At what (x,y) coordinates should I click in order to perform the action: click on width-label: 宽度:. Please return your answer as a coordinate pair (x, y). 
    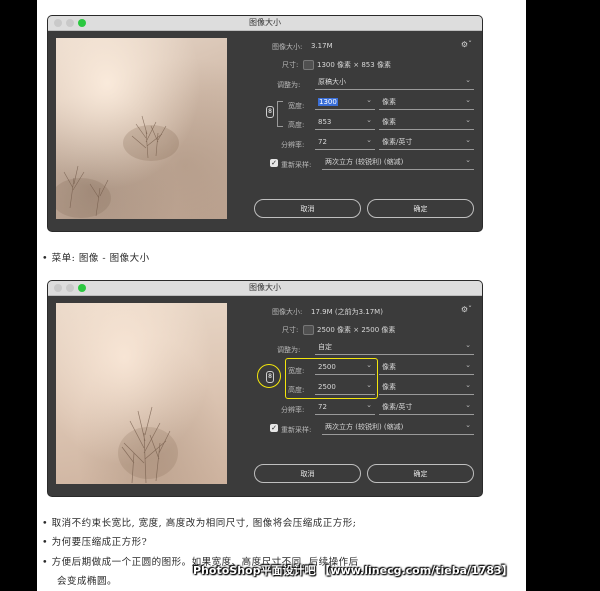
    Looking at the image, I should click on (296, 106).